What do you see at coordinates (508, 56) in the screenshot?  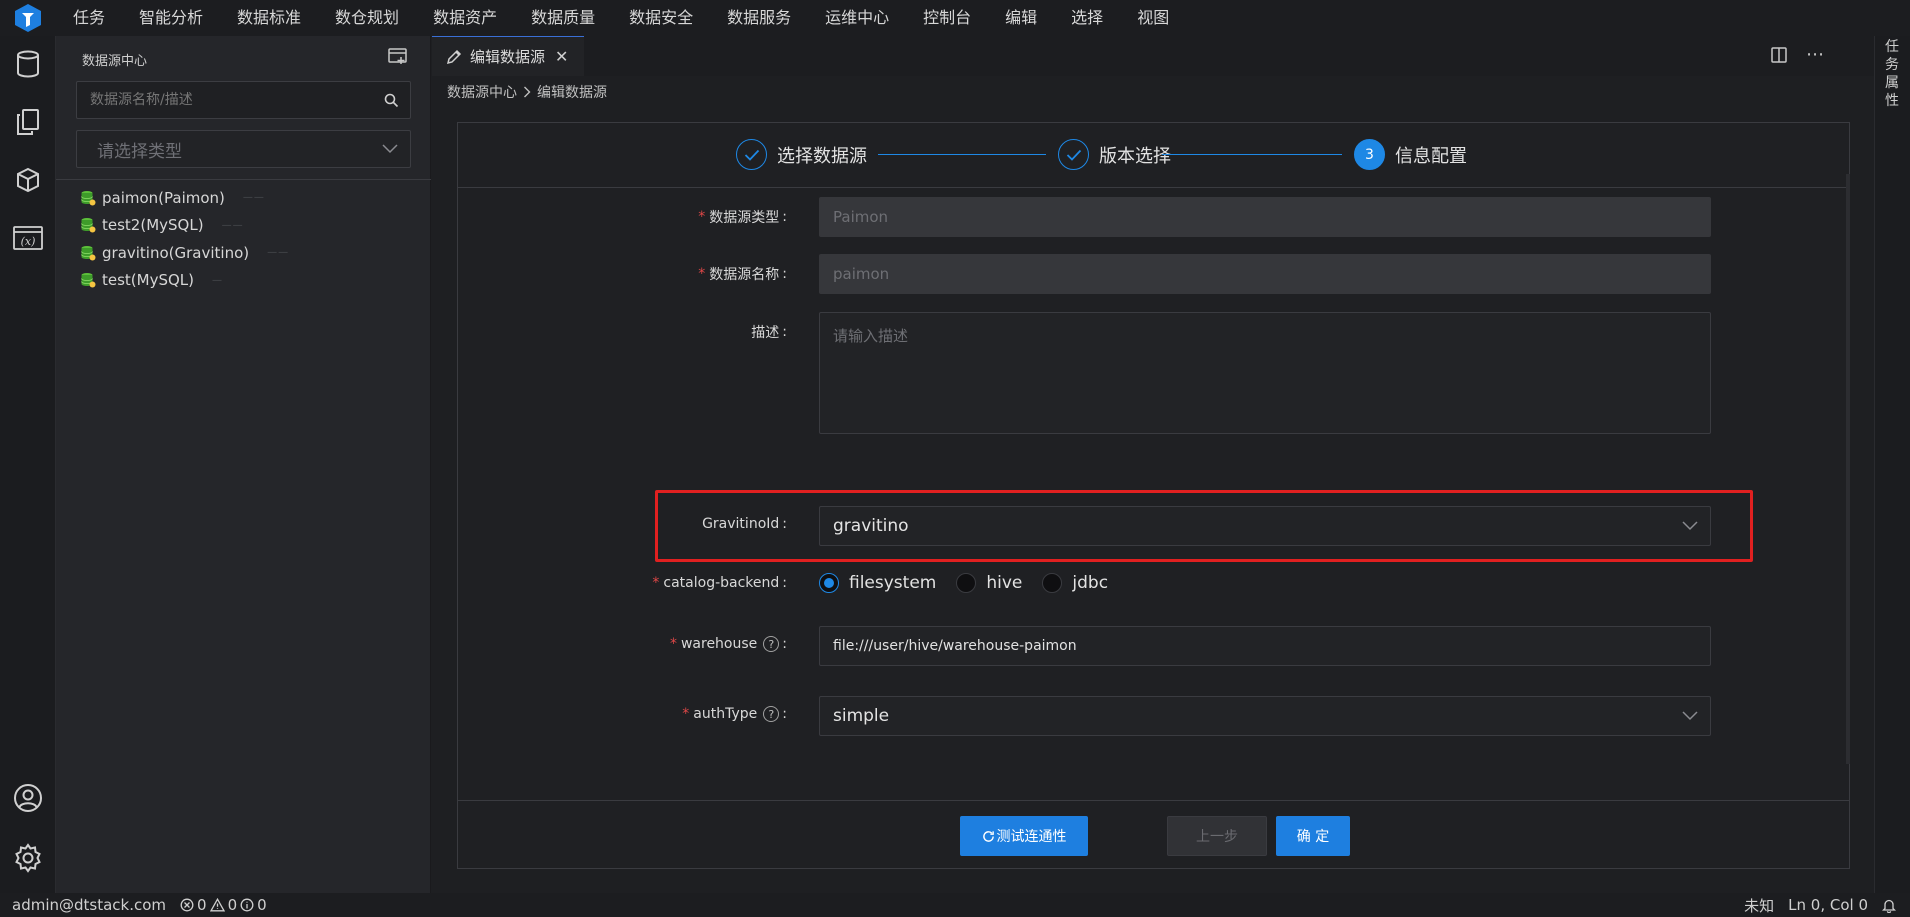 I see `tab-edit-datasource: 编辑数据源 ✕` at bounding box center [508, 56].